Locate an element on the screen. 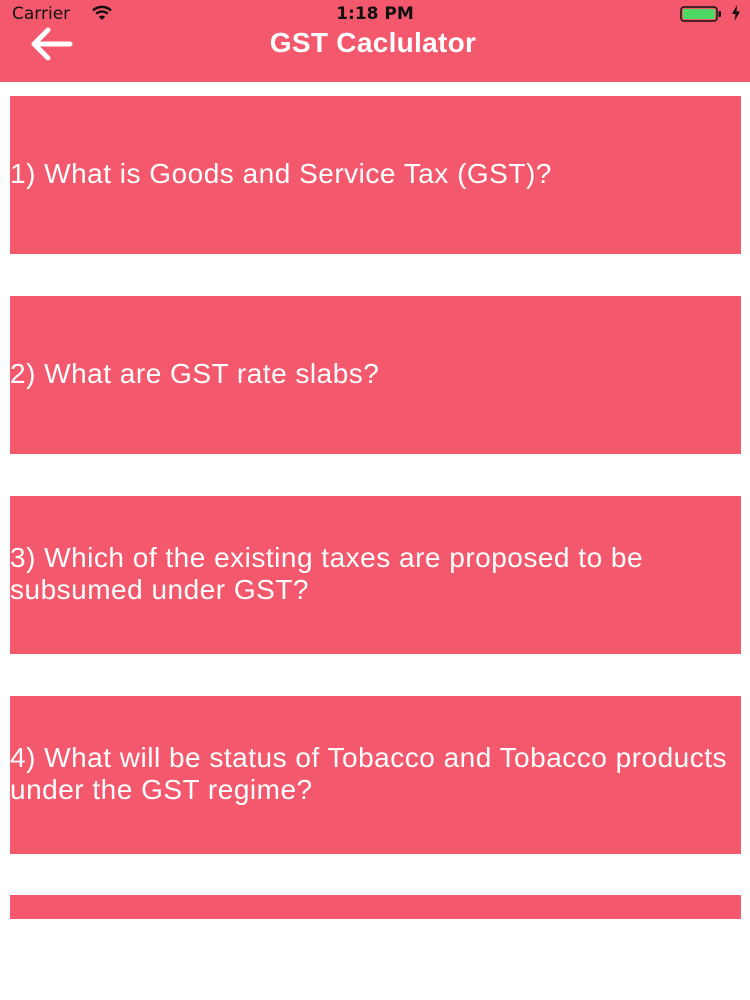  page-title: GST Caclulator is located at coordinates (373, 42).